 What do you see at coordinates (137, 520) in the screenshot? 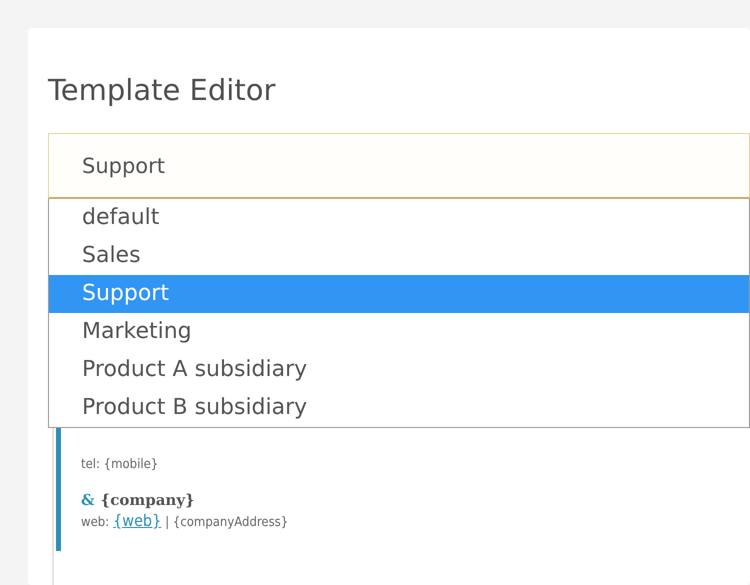
I see `web-link: {web}` at bounding box center [137, 520].